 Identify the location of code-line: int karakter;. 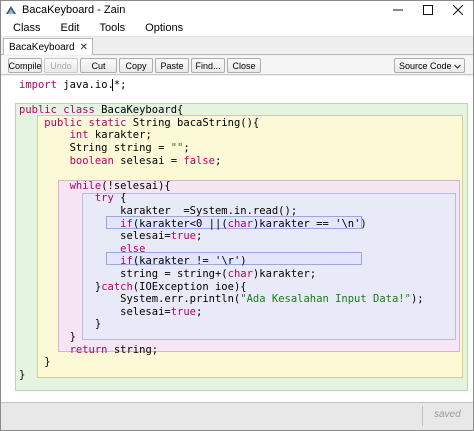
(85, 135).